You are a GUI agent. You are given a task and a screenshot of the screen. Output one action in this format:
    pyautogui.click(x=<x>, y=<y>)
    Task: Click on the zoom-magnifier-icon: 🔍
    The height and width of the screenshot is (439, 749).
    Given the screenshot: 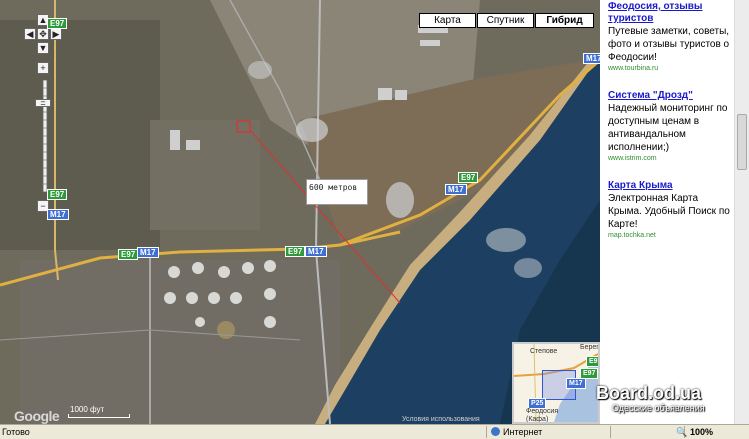 What is the action you would take?
    pyautogui.click(x=682, y=432)
    